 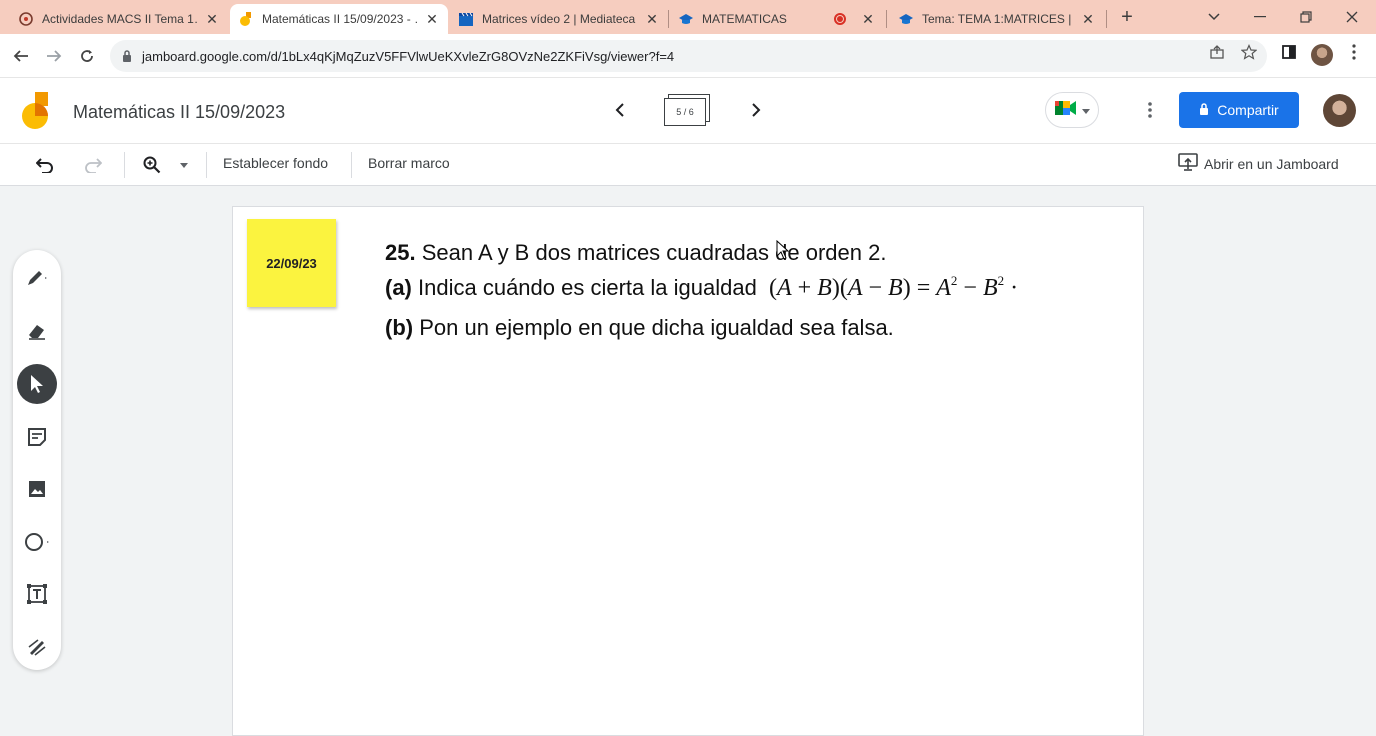 I want to click on problem-number: 25., so click(x=400, y=252).